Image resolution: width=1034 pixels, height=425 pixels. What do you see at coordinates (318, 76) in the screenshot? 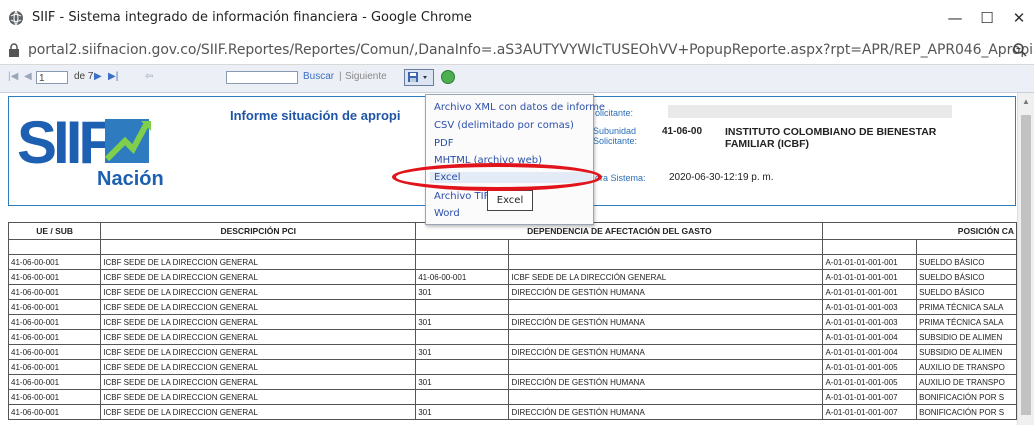
I see `find-link: Buscar` at bounding box center [318, 76].